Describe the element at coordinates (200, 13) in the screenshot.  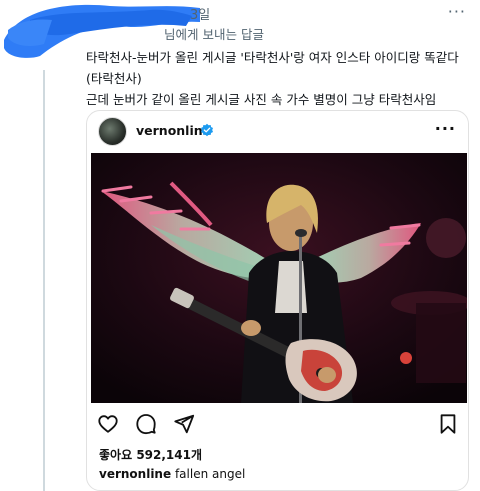
I see `tweet-timestamp: 3일` at that location.